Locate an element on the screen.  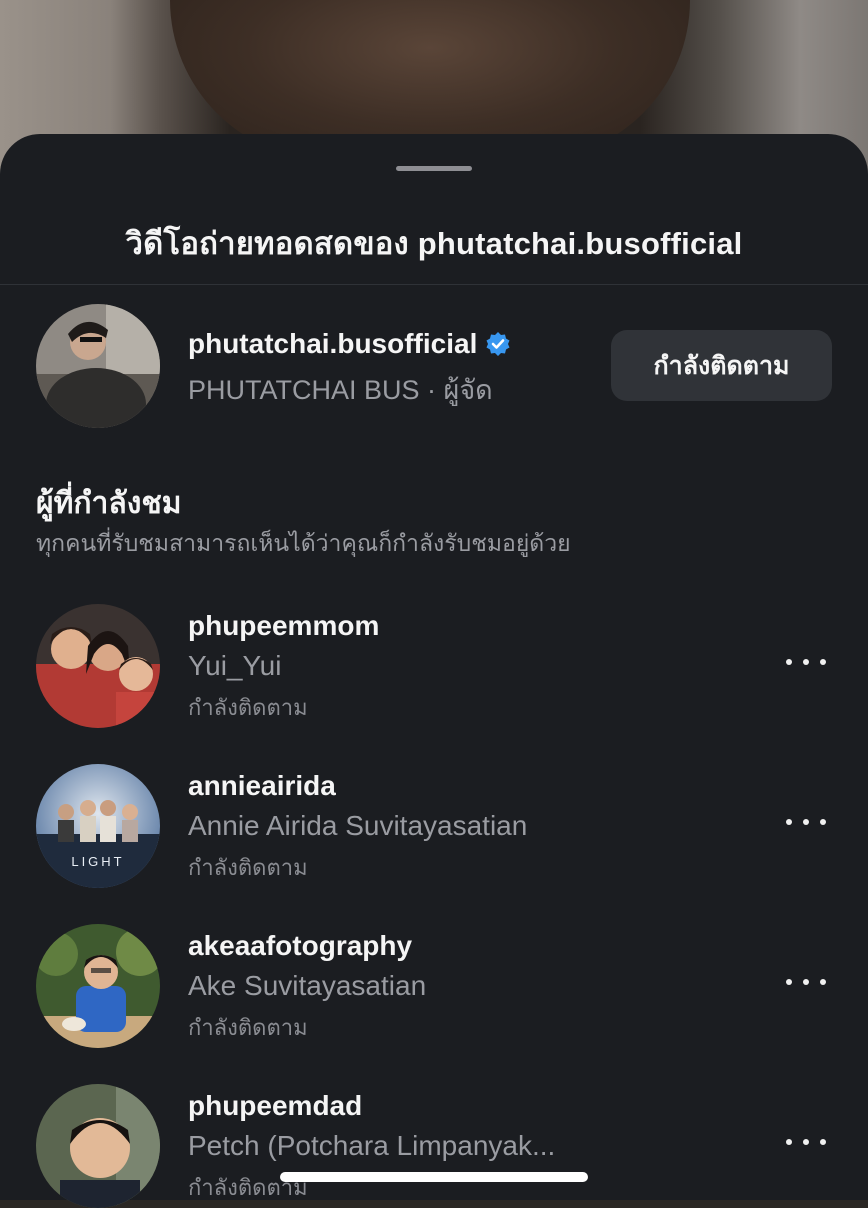
viewer-username: phupeemdad is located at coordinates (275, 1106).